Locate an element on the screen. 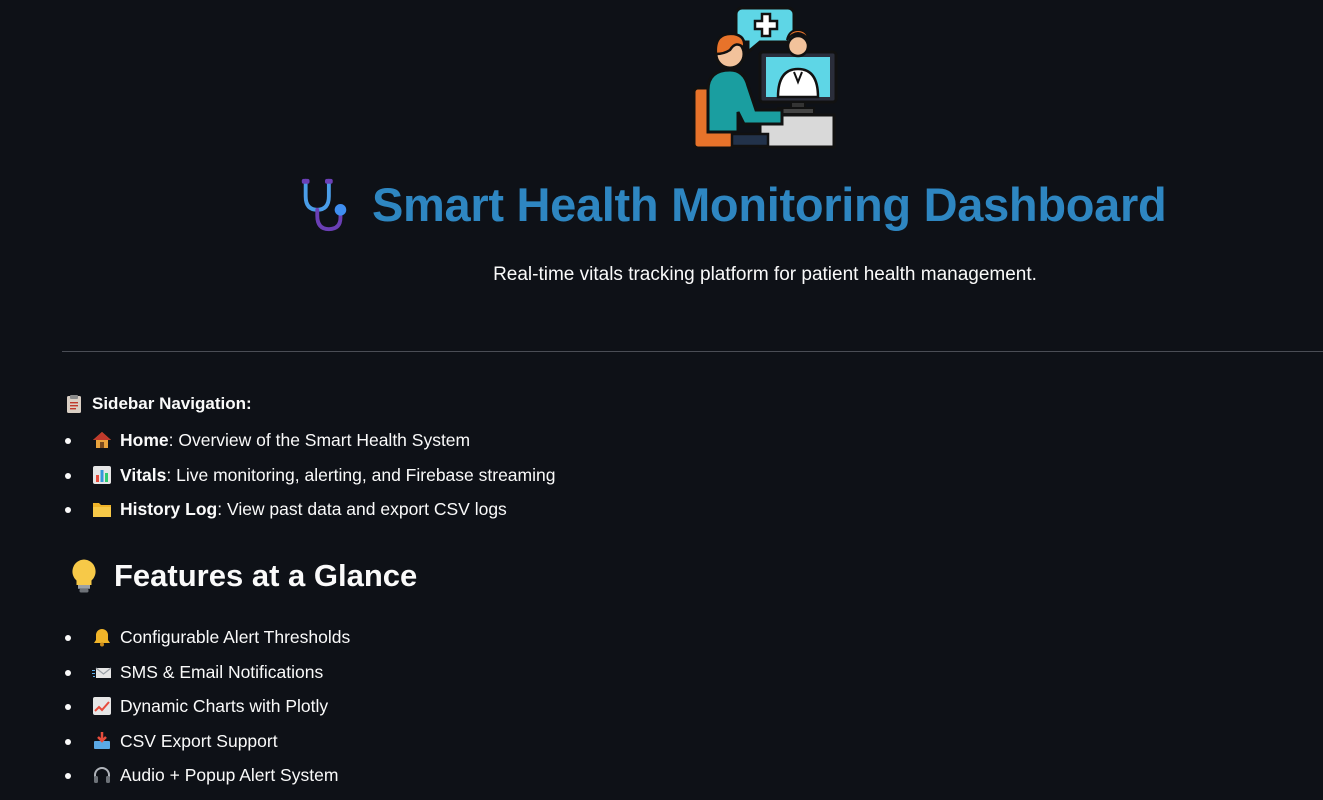 Image resolution: width=1323 pixels, height=800 pixels. house-icon is located at coordinates (102, 440).